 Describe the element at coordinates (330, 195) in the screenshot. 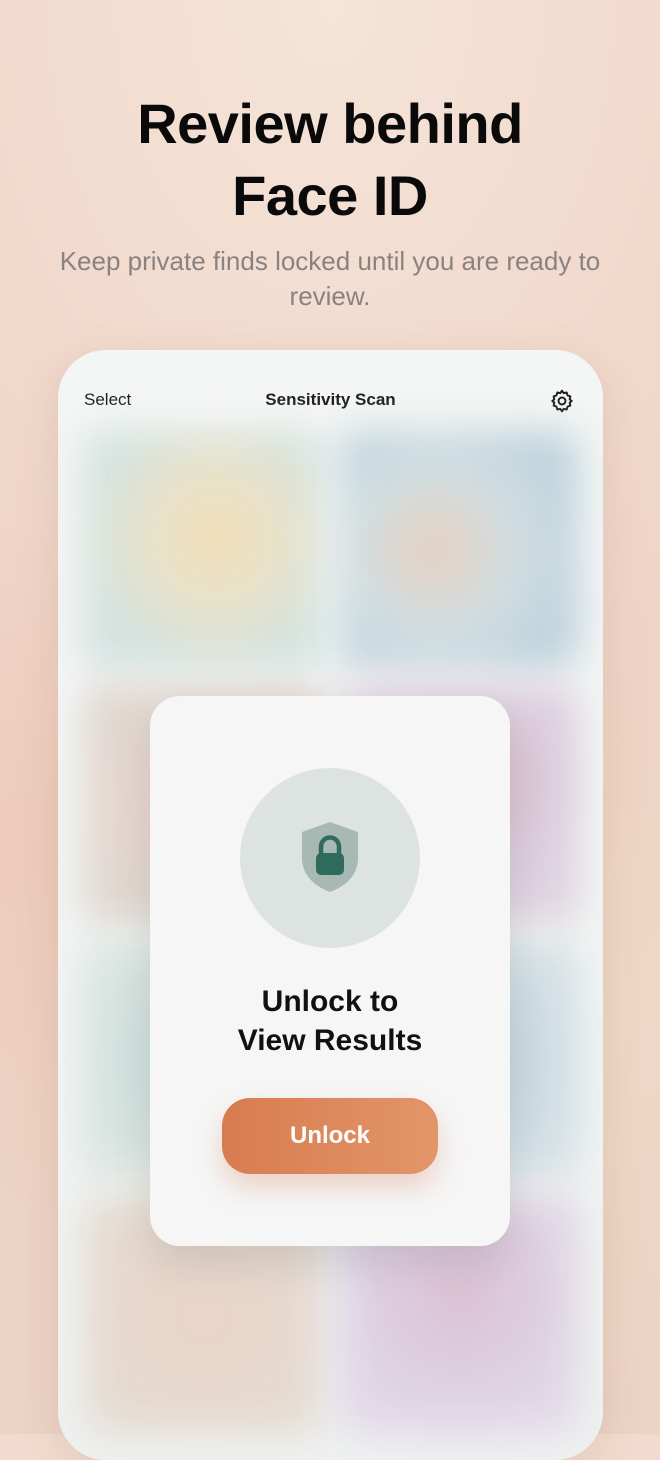

I see `promo-headline-line2: Face ID` at that location.